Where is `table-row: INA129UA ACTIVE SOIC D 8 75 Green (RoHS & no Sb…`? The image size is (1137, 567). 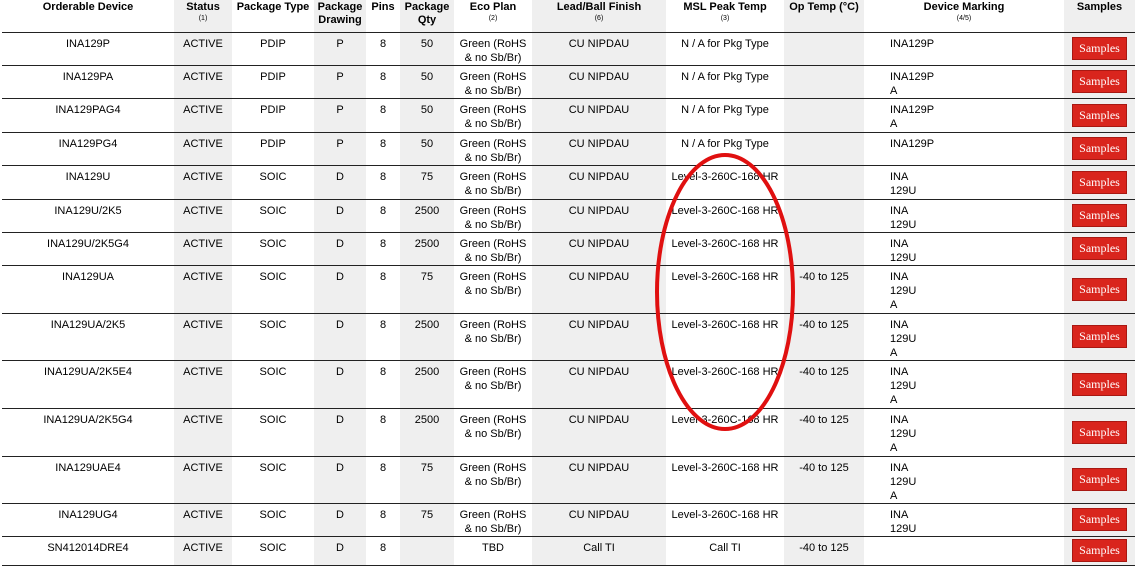
table-row: INA129UA ACTIVE SOIC D 8 75 Green (RoHS & no Sb… is located at coordinates (568, 289).